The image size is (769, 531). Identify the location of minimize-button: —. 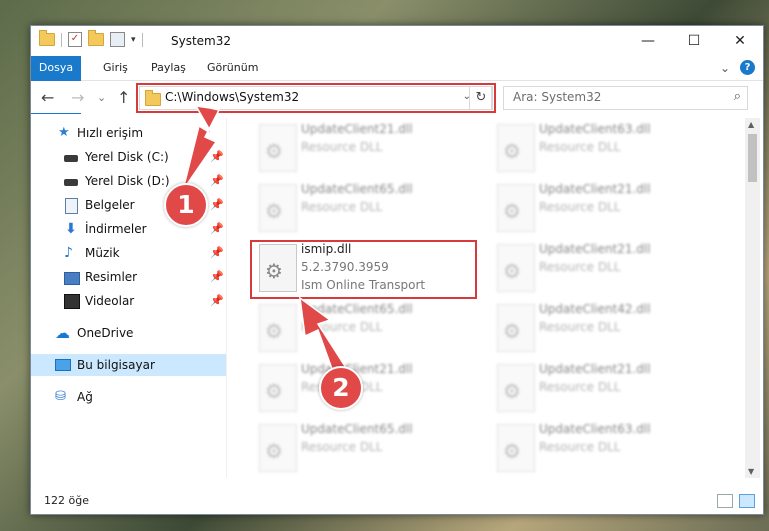
(648, 41).